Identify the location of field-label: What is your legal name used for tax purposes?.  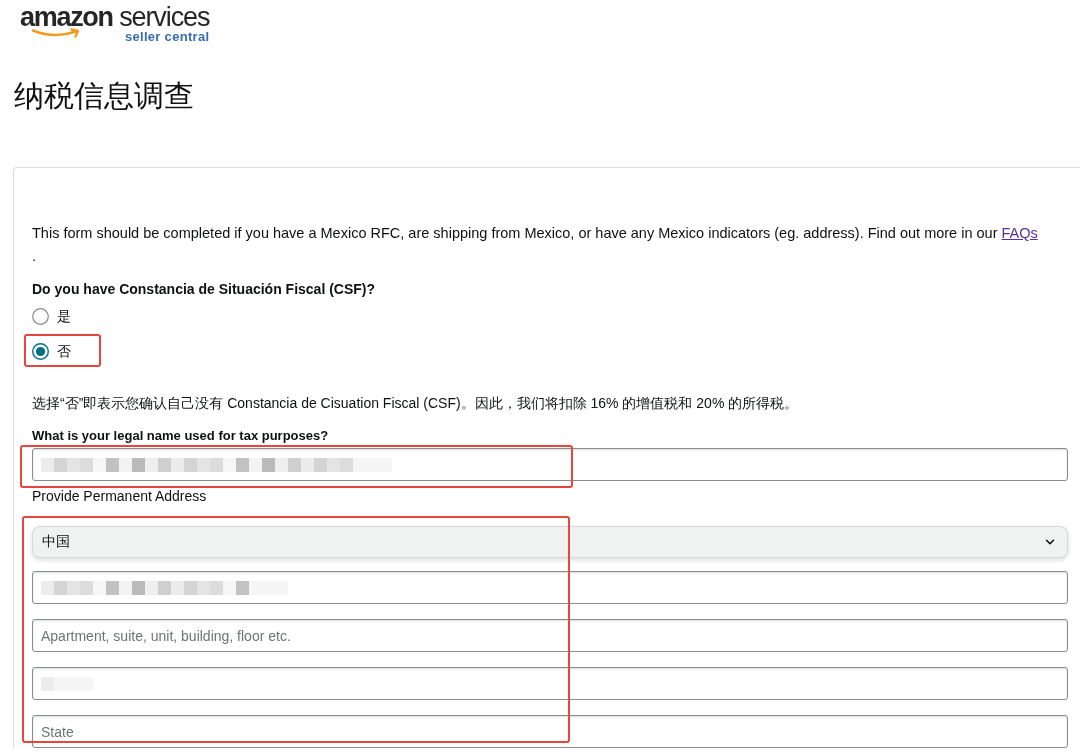
(181, 436).